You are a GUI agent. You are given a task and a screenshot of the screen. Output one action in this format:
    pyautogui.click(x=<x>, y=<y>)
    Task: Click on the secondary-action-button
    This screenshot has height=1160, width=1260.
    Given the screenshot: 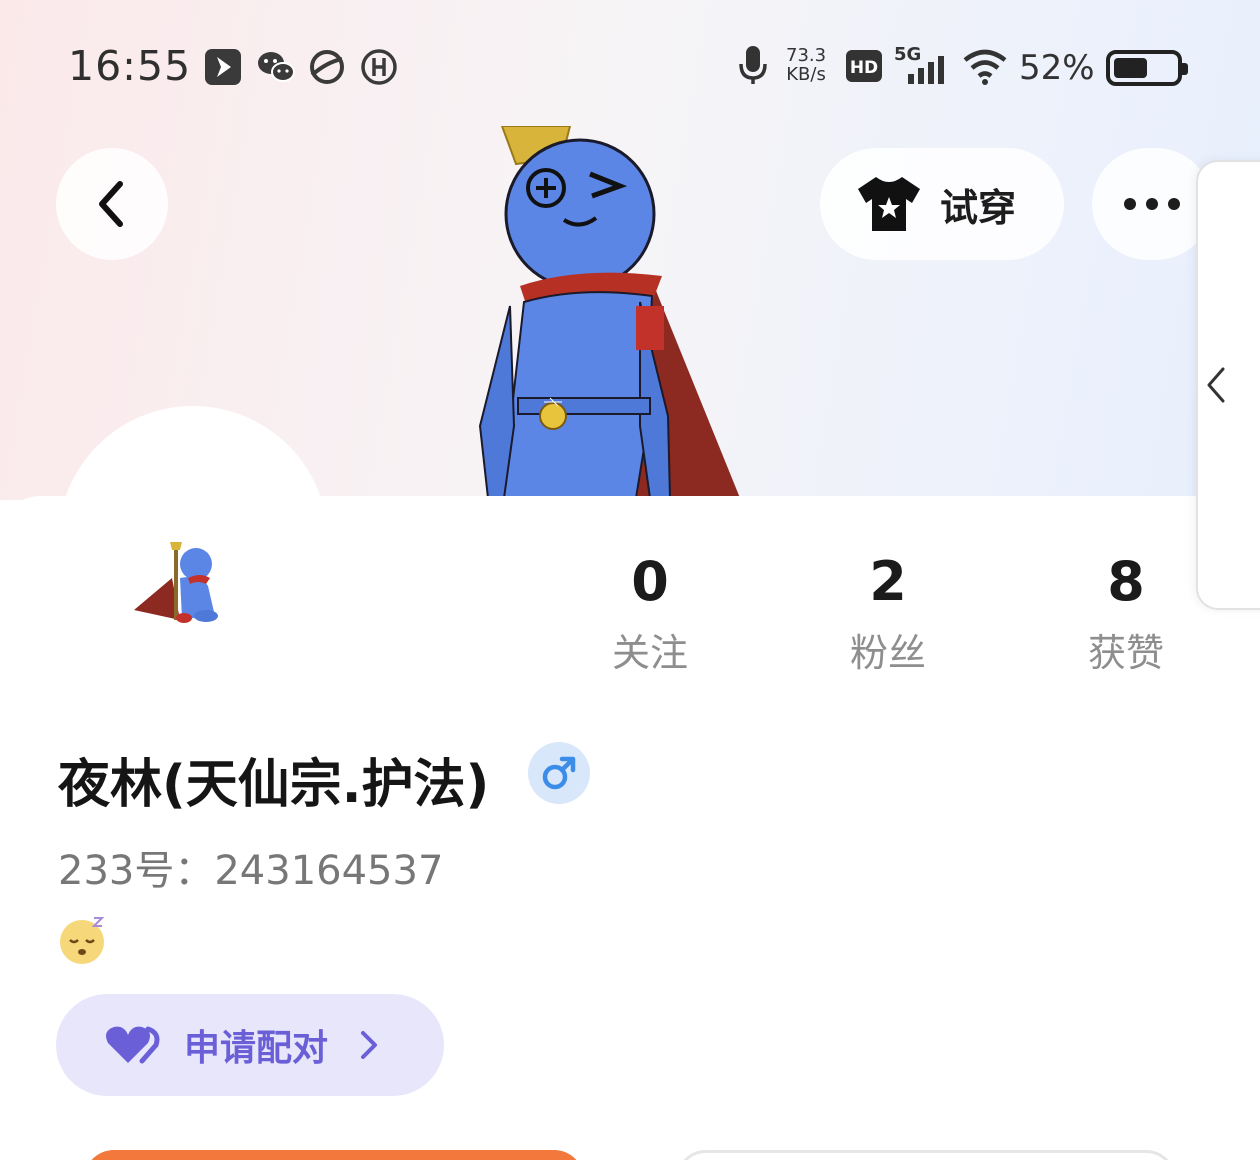 What is the action you would take?
    pyautogui.click(x=926, y=1155)
    